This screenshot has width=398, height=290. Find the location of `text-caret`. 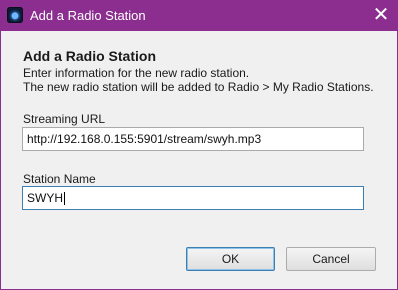

text-caret is located at coordinates (64, 199).